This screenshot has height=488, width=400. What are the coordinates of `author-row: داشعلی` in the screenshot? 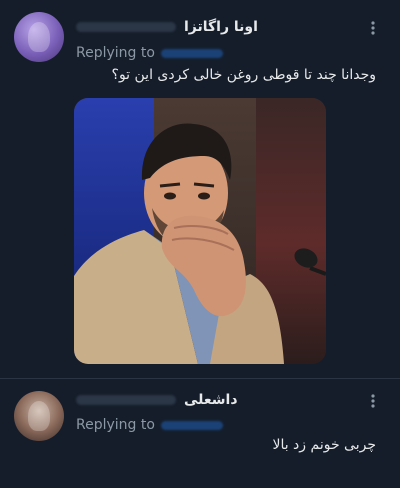 It's located at (157, 400).